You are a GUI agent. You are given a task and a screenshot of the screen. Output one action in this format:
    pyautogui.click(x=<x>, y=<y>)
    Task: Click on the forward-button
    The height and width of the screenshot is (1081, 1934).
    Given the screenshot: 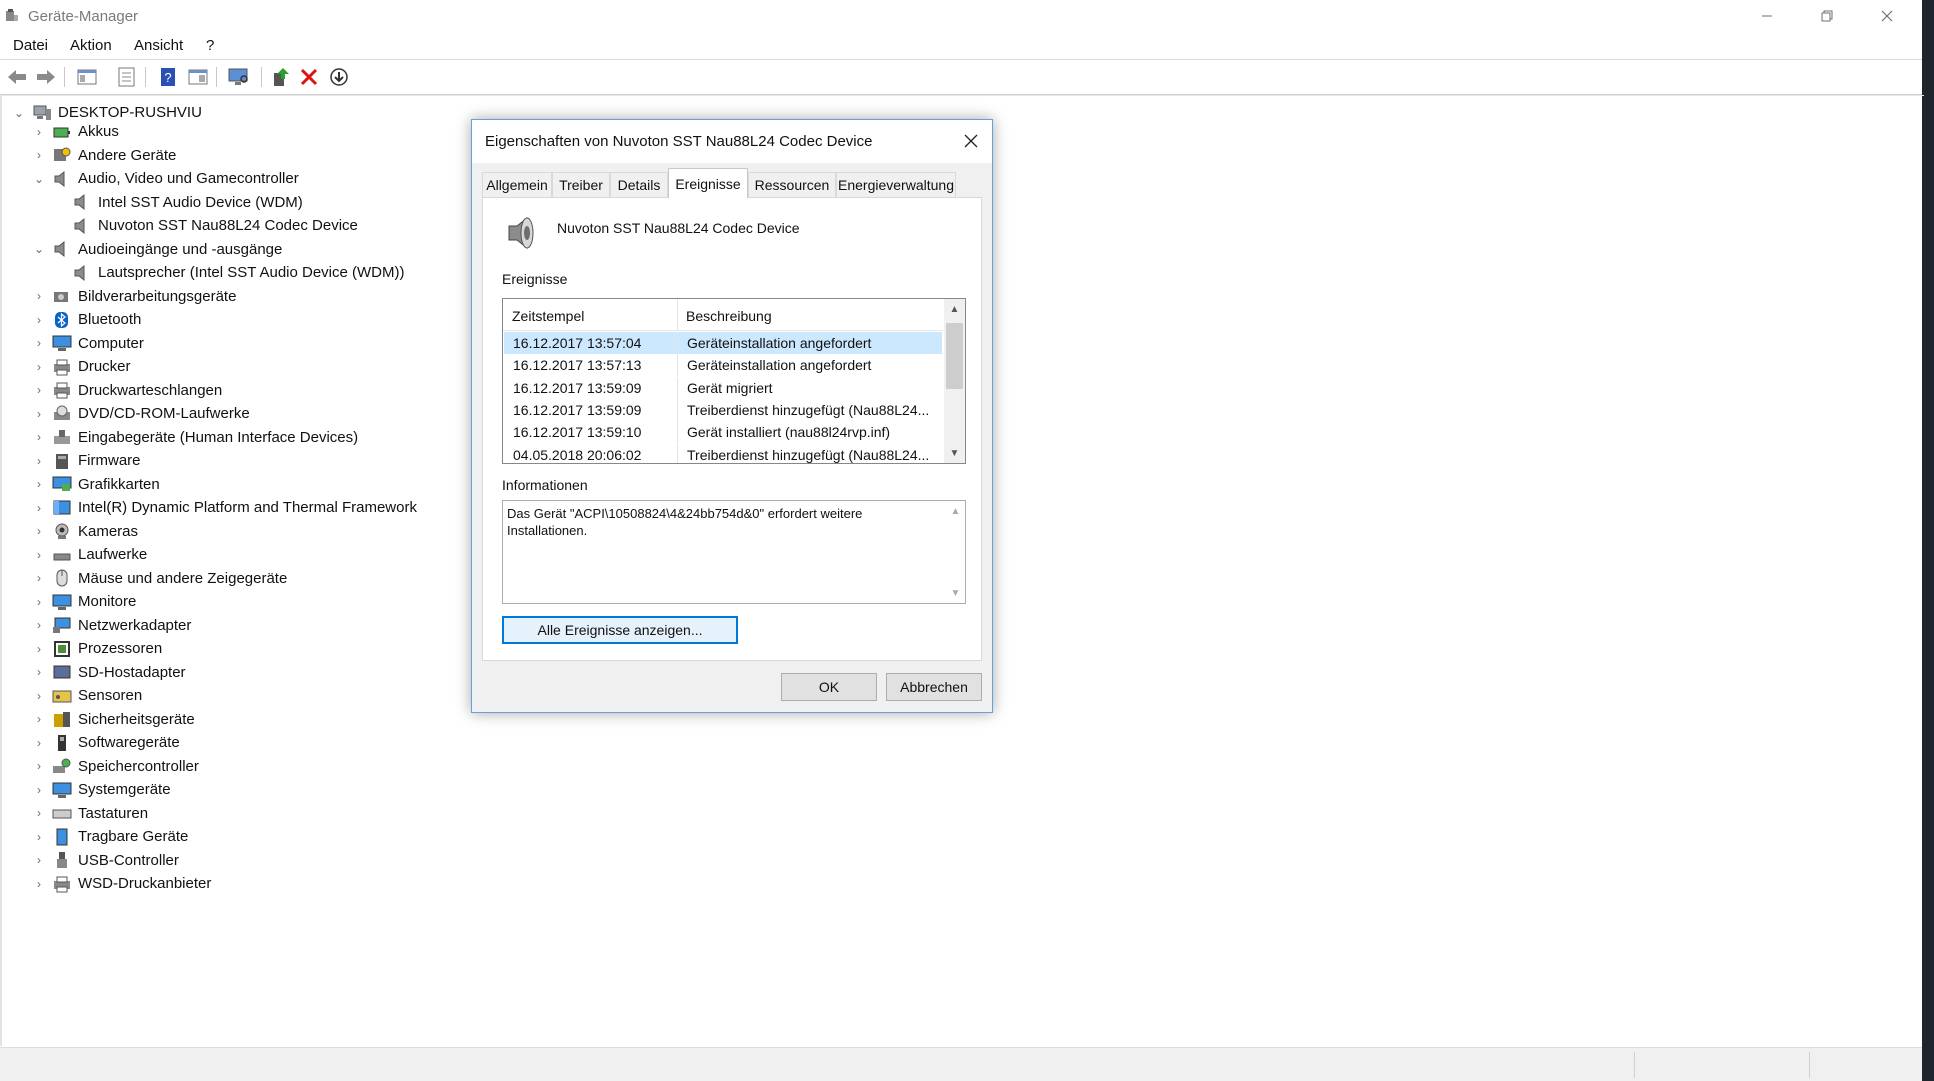 What is the action you would take?
    pyautogui.click(x=46, y=77)
    